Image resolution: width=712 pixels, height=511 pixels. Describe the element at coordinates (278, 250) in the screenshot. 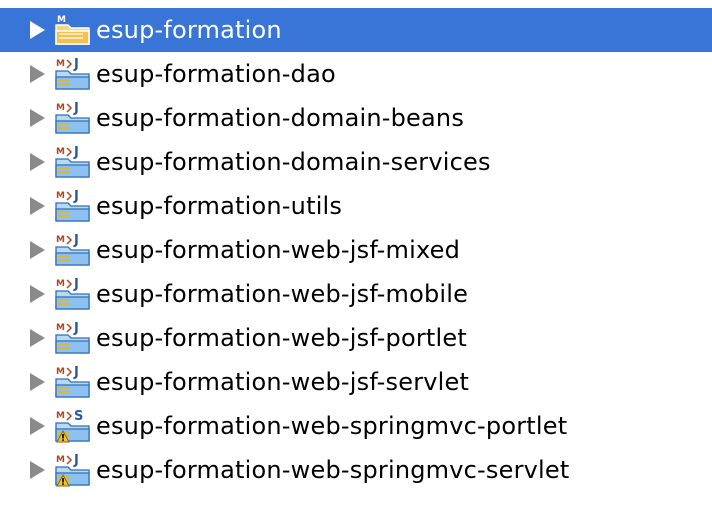

I see `tree-item-label: esup-formation-web-jsf-mixed` at that location.